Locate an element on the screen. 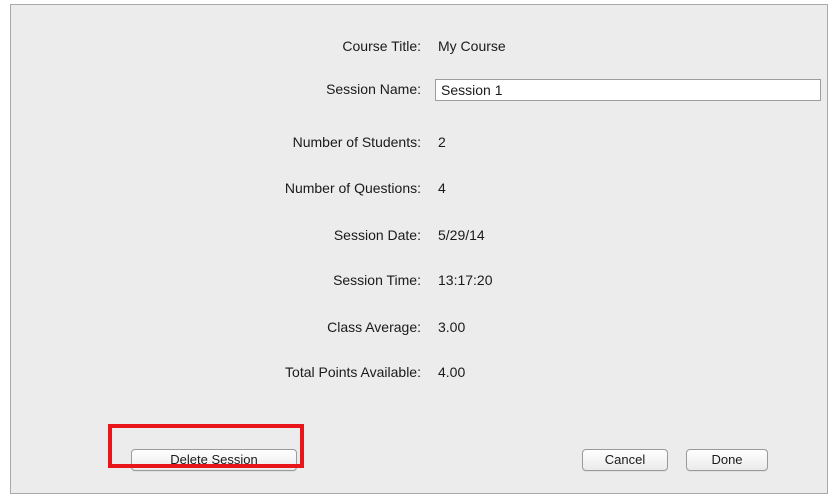 Image resolution: width=835 pixels, height=500 pixels. delete-session-highlight-box is located at coordinates (206, 446).